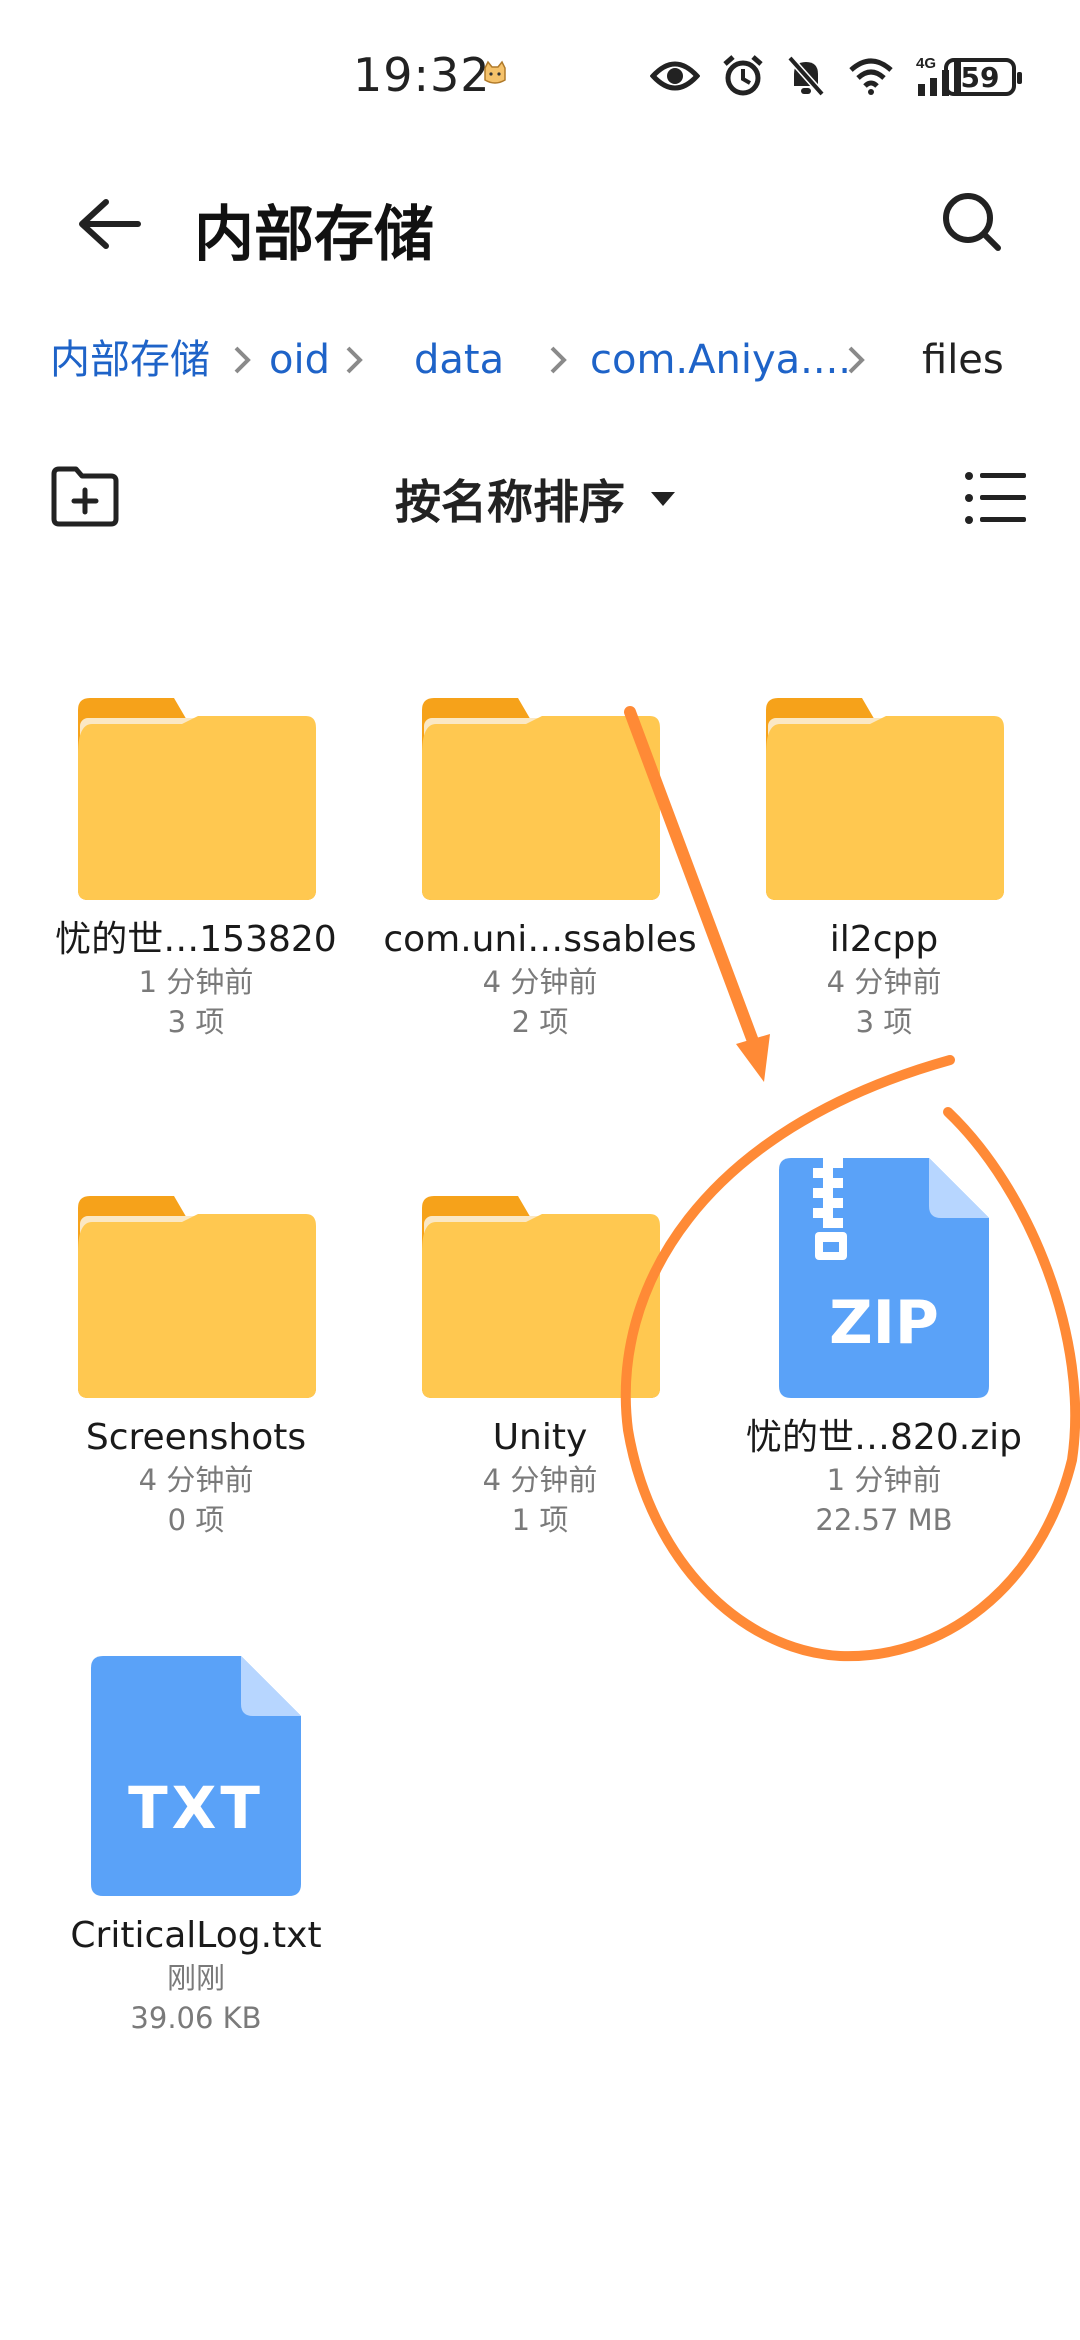 The image size is (1080, 2340). What do you see at coordinates (743, 75) in the screenshot?
I see `alarm-icon` at bounding box center [743, 75].